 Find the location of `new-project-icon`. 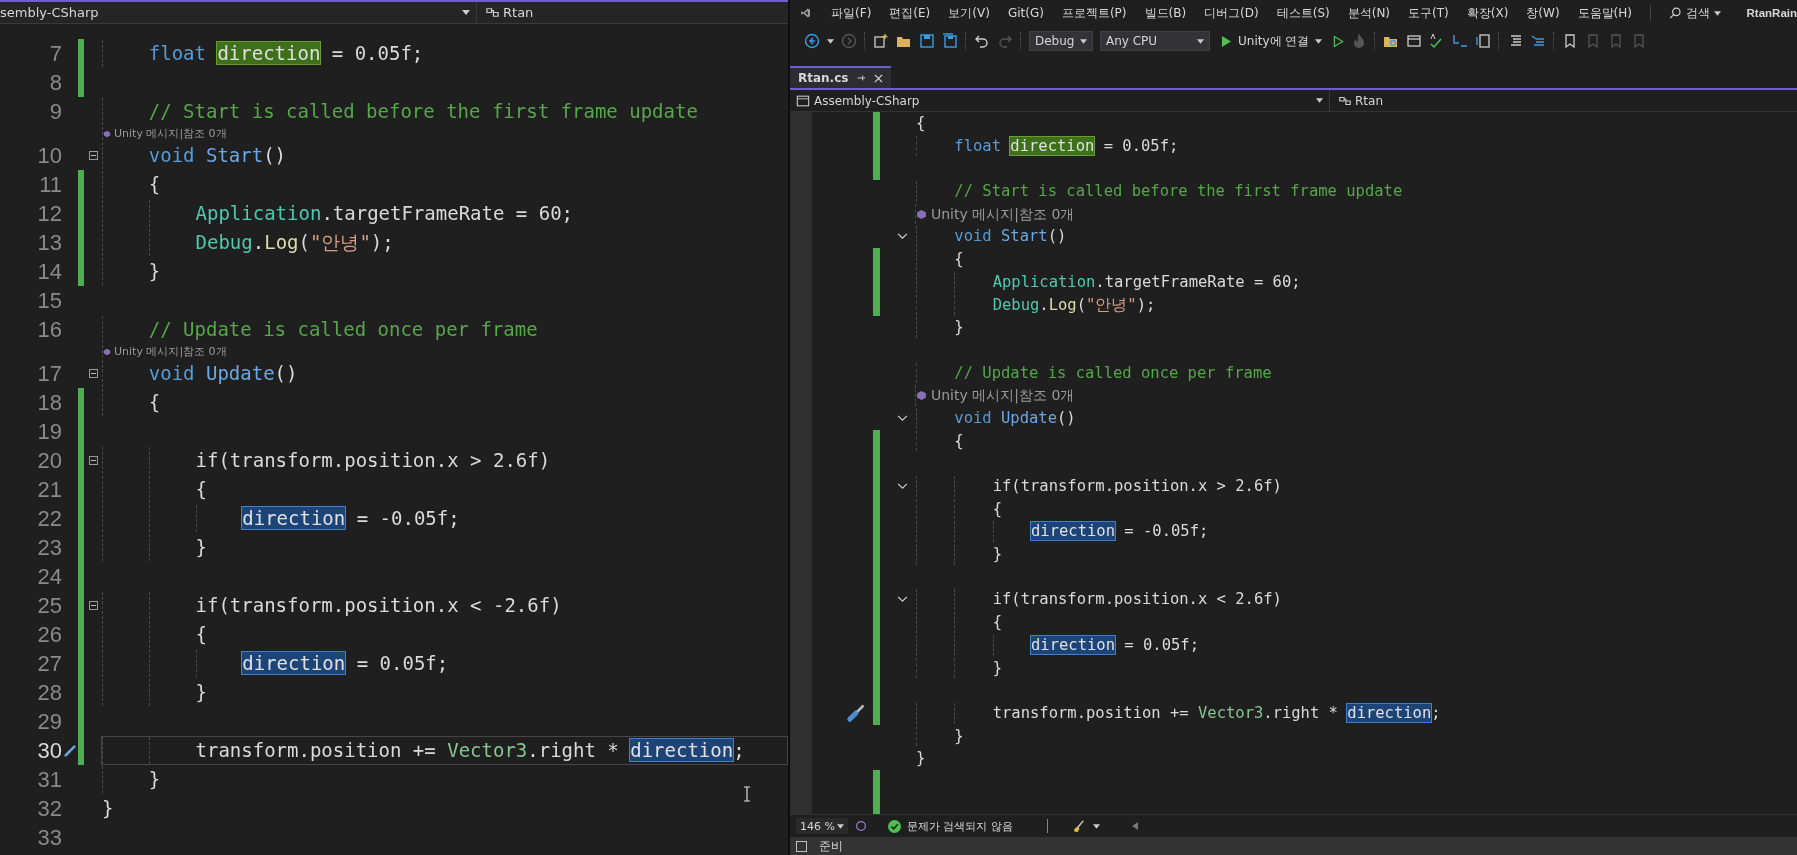

new-project-icon is located at coordinates (881, 41).